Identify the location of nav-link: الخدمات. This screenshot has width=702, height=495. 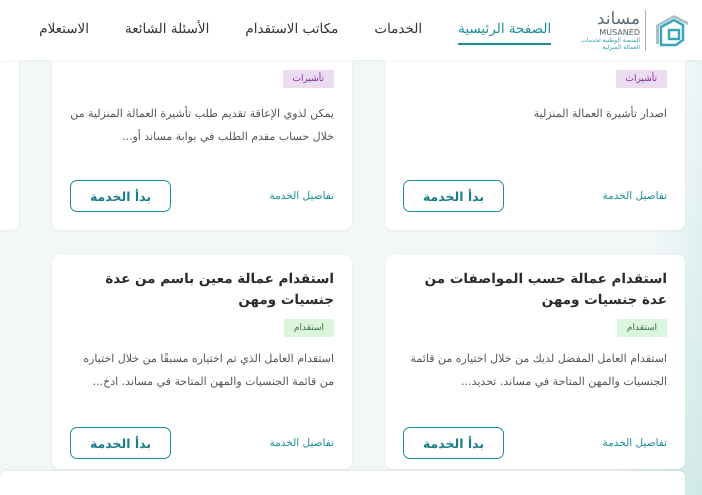
(398, 30).